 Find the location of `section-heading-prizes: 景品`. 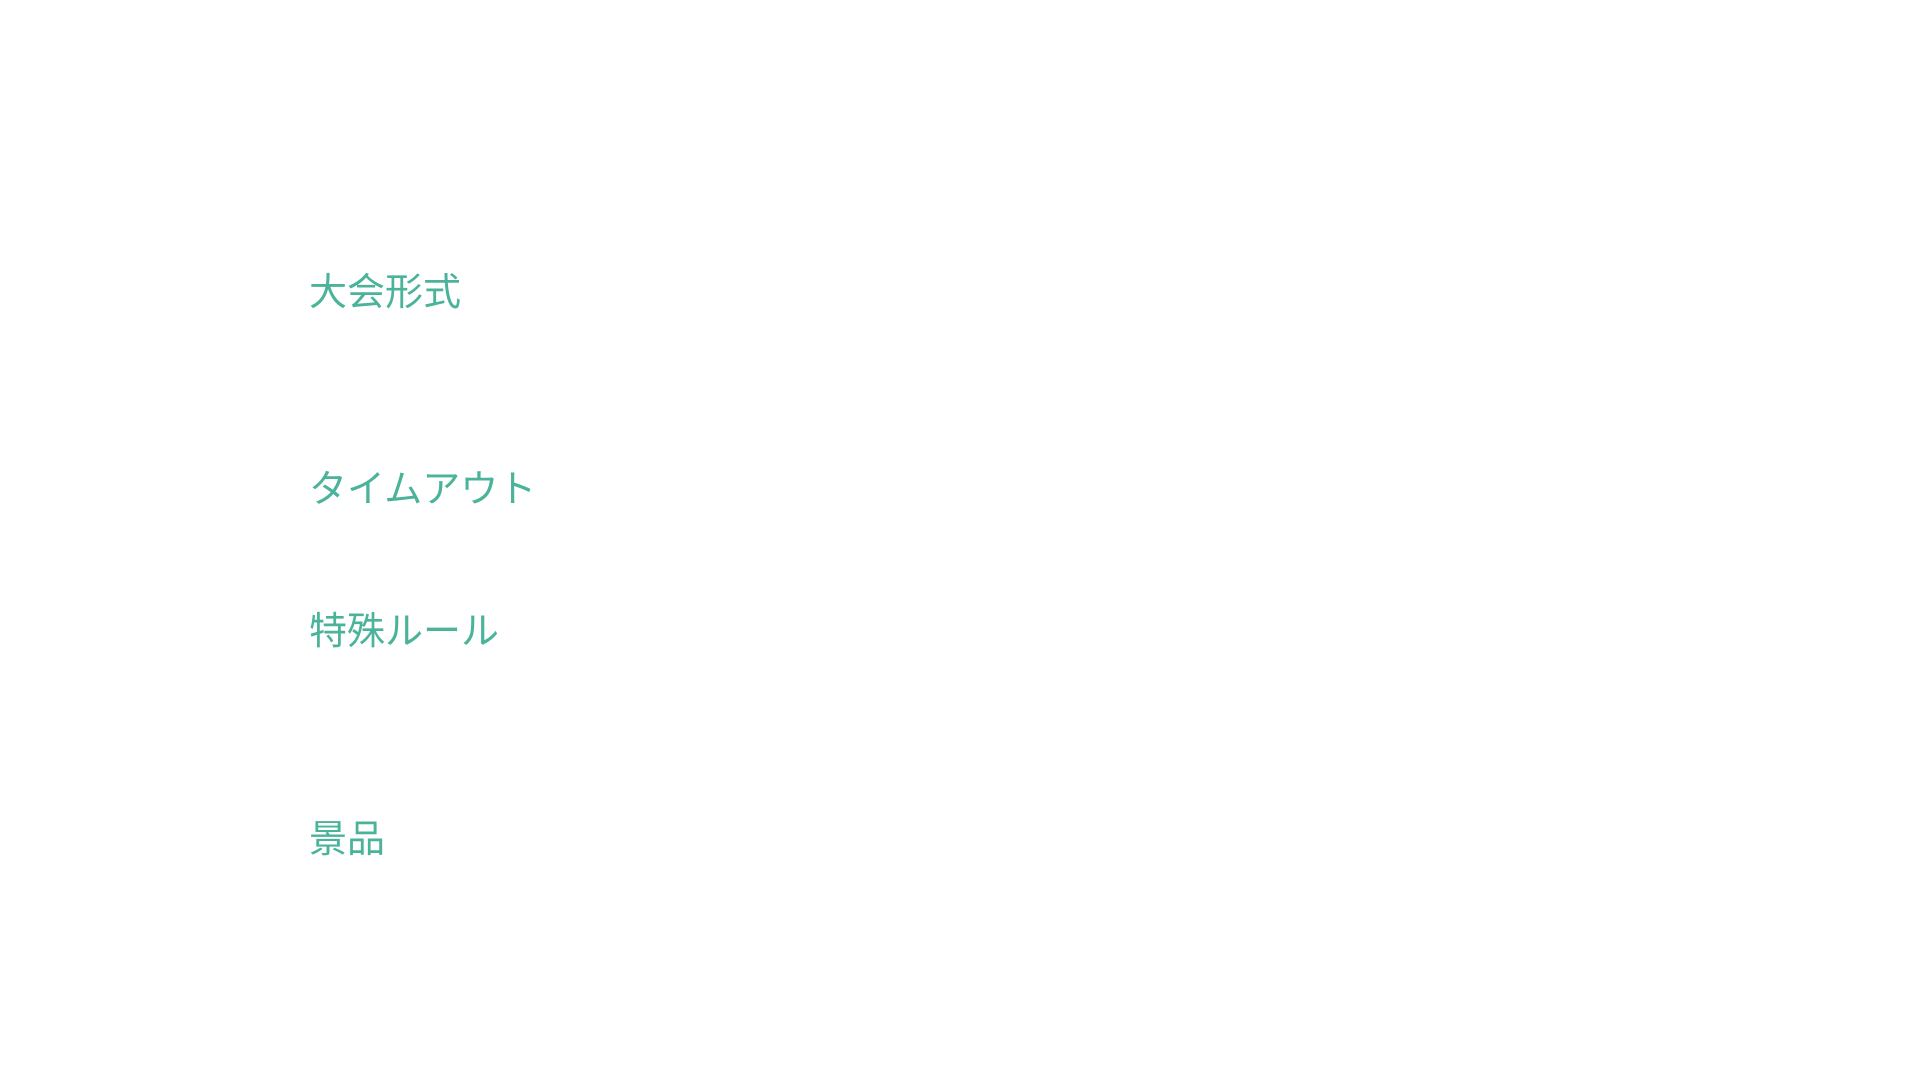

section-heading-prizes: 景品 is located at coordinates (347, 839).